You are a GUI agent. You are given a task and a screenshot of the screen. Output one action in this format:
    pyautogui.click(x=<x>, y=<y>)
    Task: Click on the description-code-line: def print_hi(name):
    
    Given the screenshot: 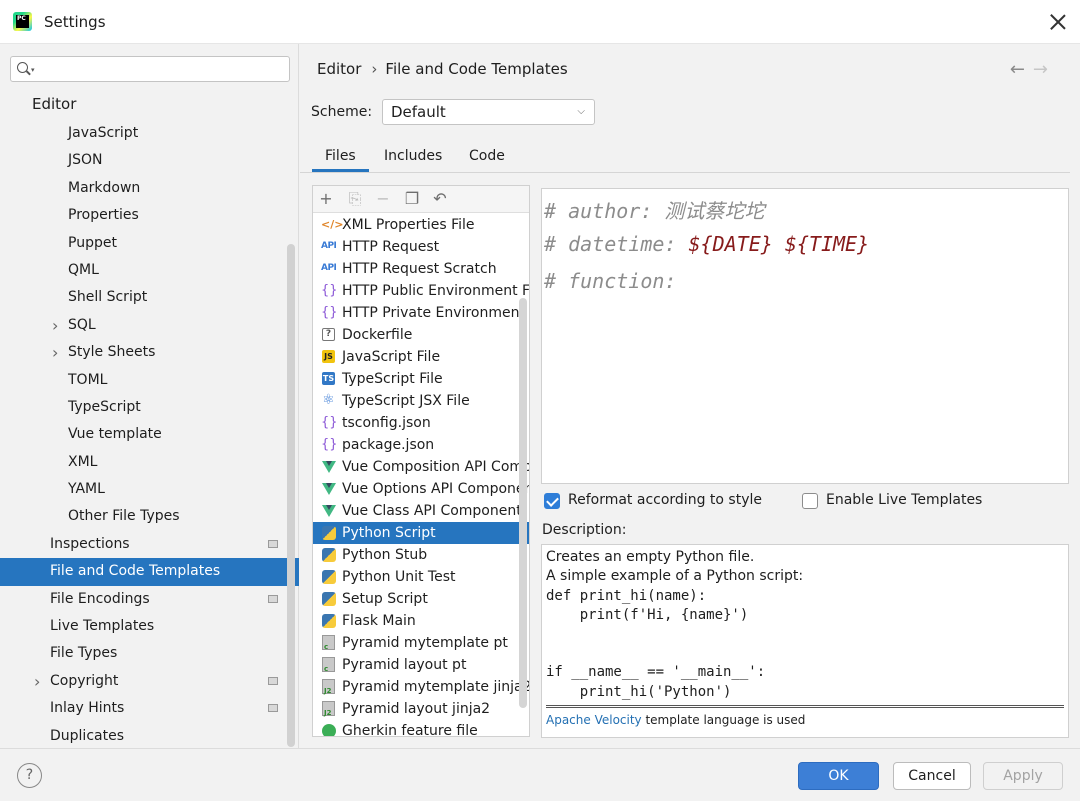 What is the action you would take?
    pyautogui.click(x=626, y=596)
    